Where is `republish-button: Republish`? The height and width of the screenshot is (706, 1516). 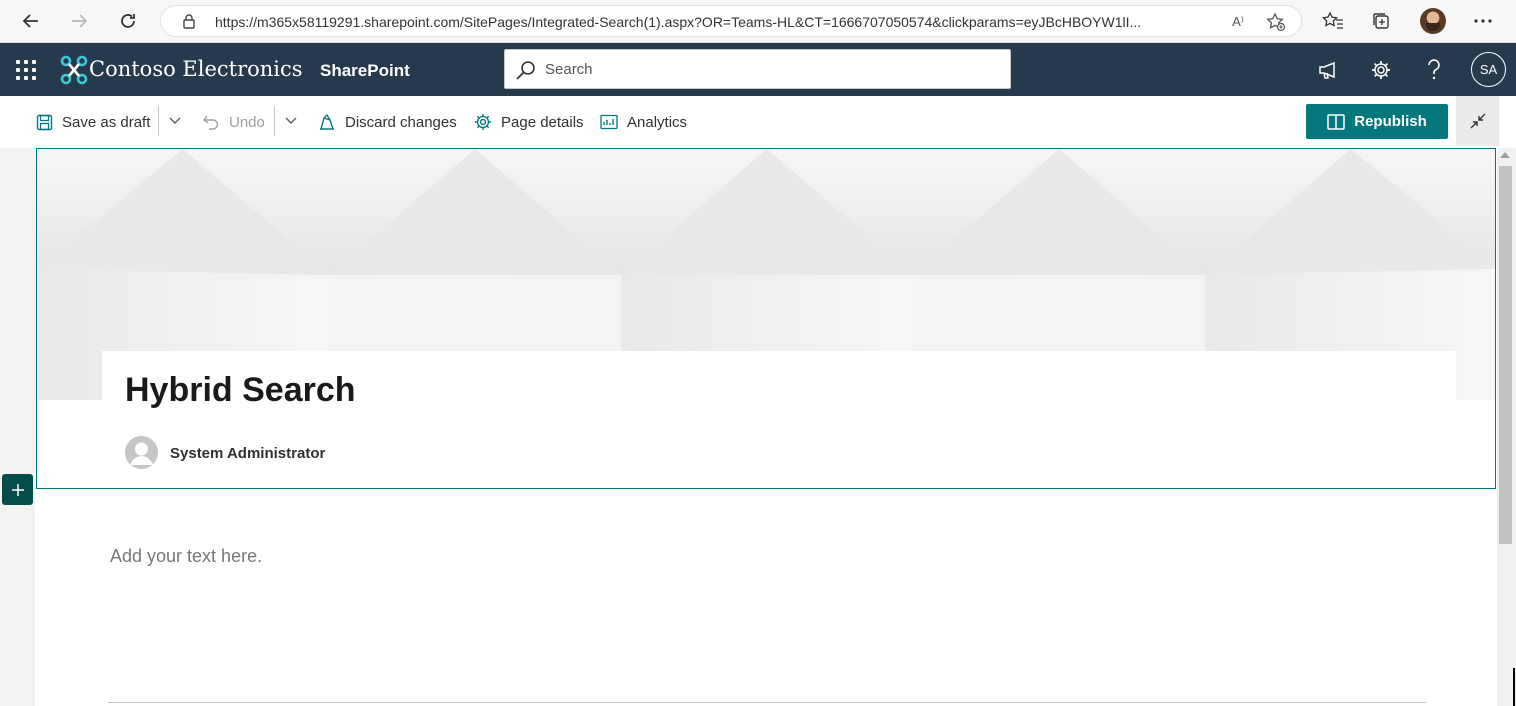
republish-button: Republish is located at coordinates (1377, 121).